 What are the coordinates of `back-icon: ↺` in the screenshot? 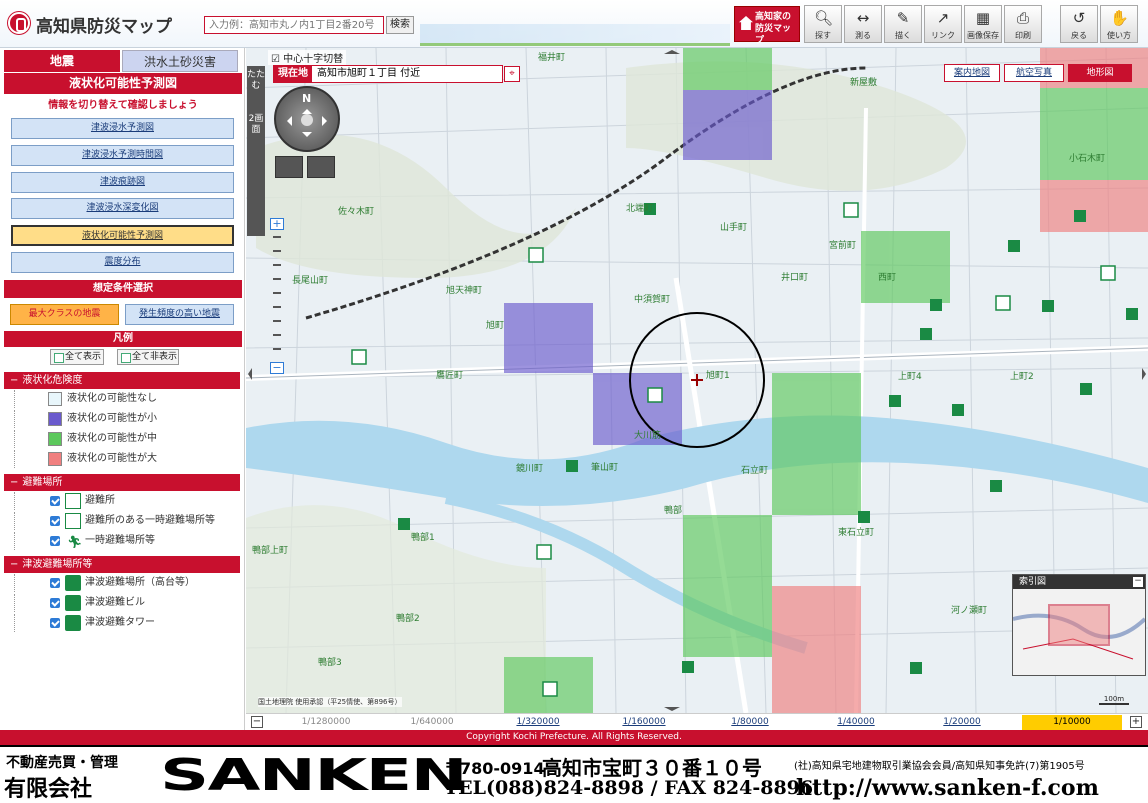 It's located at (1079, 18).